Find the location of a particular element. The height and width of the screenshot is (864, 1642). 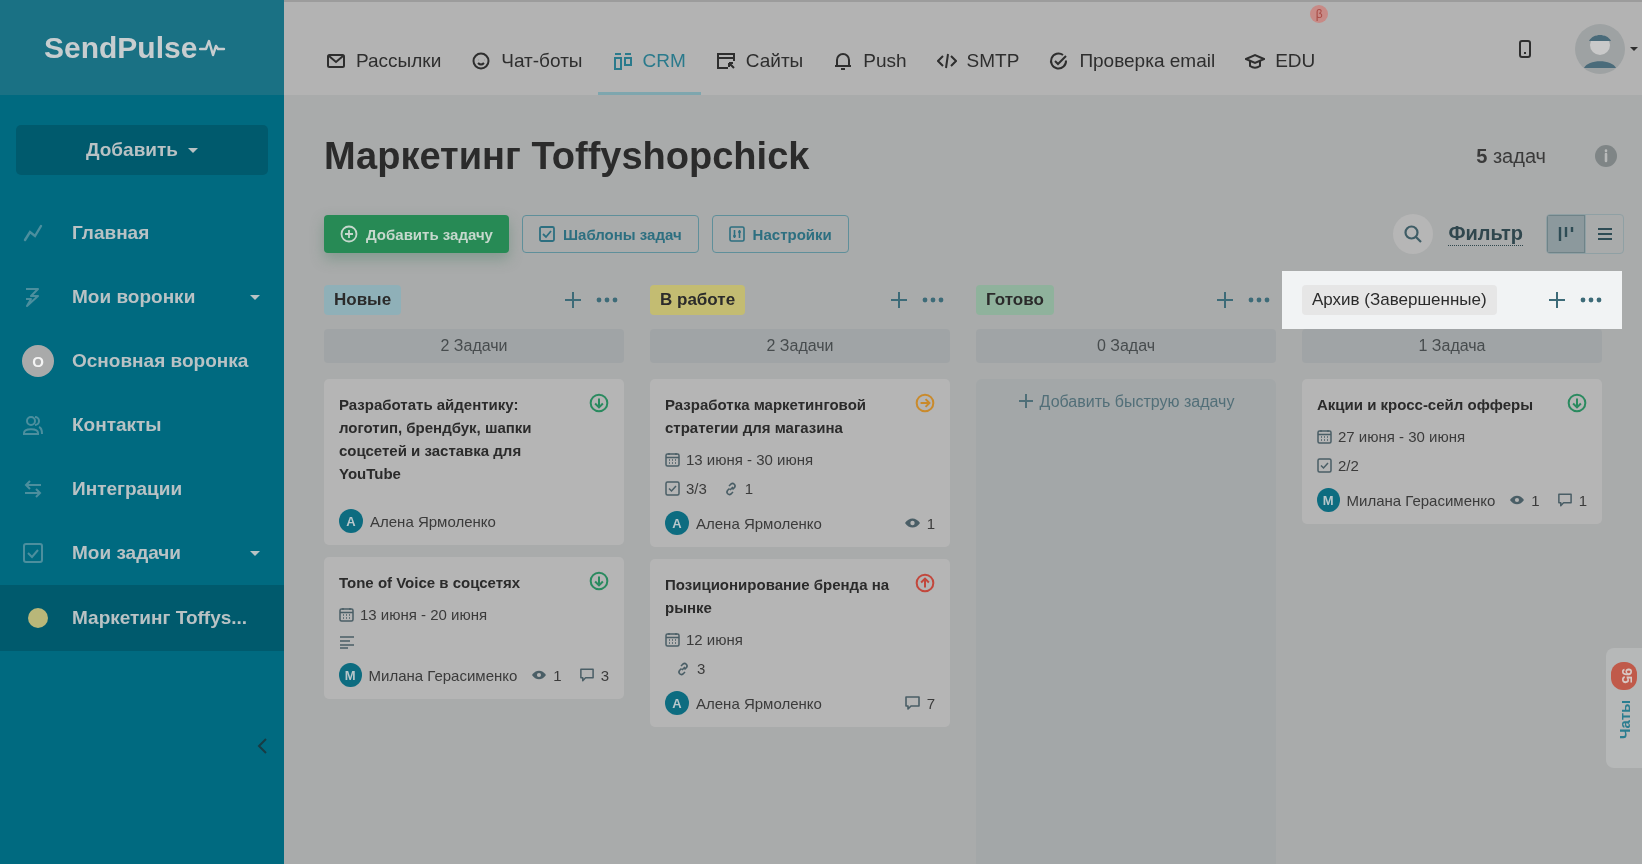

link-icon is located at coordinates (683, 668).